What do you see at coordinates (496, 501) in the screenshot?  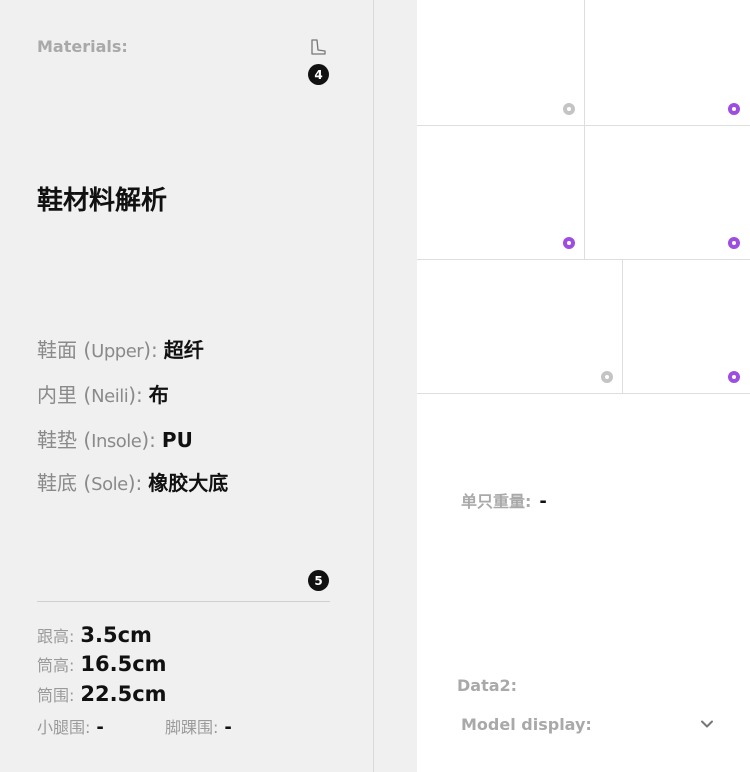 I see `weight-label: 单只重量:` at bounding box center [496, 501].